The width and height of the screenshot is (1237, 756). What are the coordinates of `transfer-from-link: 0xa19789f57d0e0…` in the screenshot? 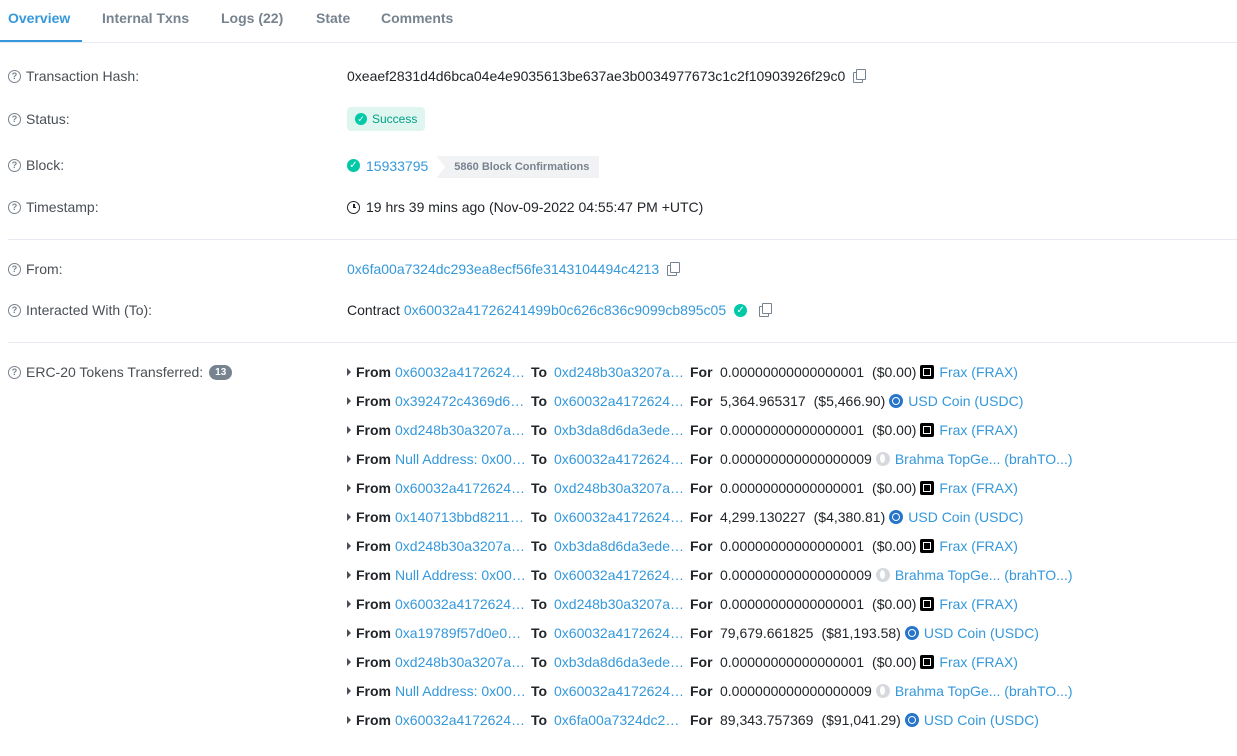 It's located at (458, 633).